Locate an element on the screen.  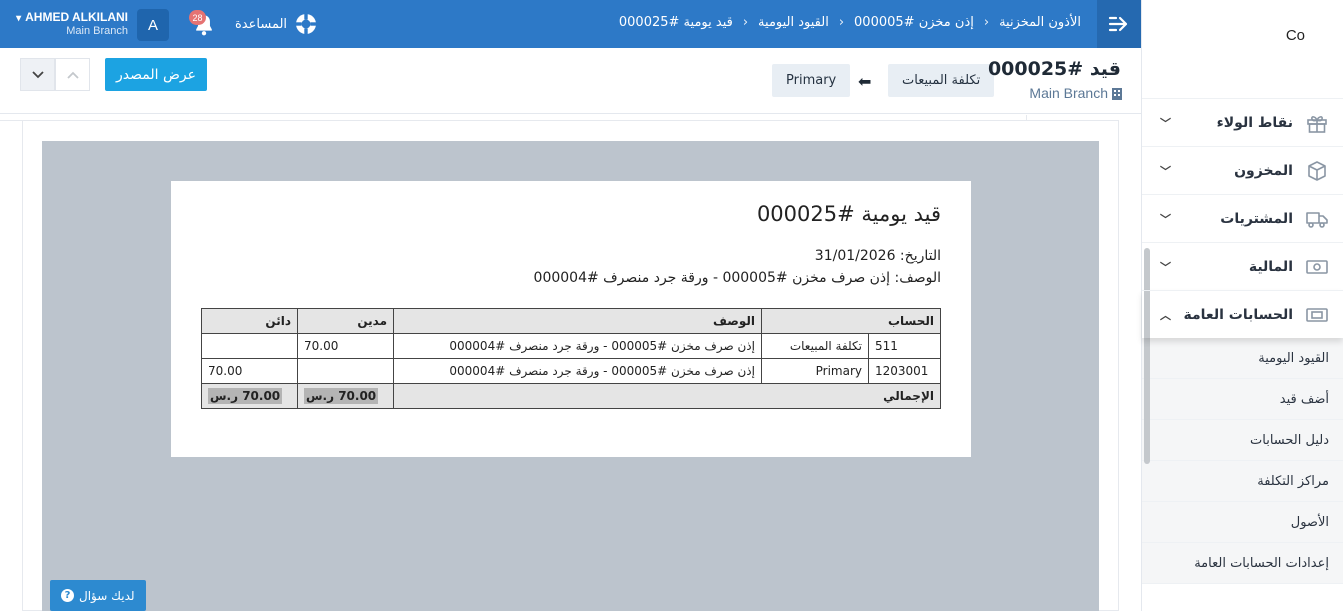
user-menu: AHMED ALKILANI Main Branch is located at coordinates (67, 23).